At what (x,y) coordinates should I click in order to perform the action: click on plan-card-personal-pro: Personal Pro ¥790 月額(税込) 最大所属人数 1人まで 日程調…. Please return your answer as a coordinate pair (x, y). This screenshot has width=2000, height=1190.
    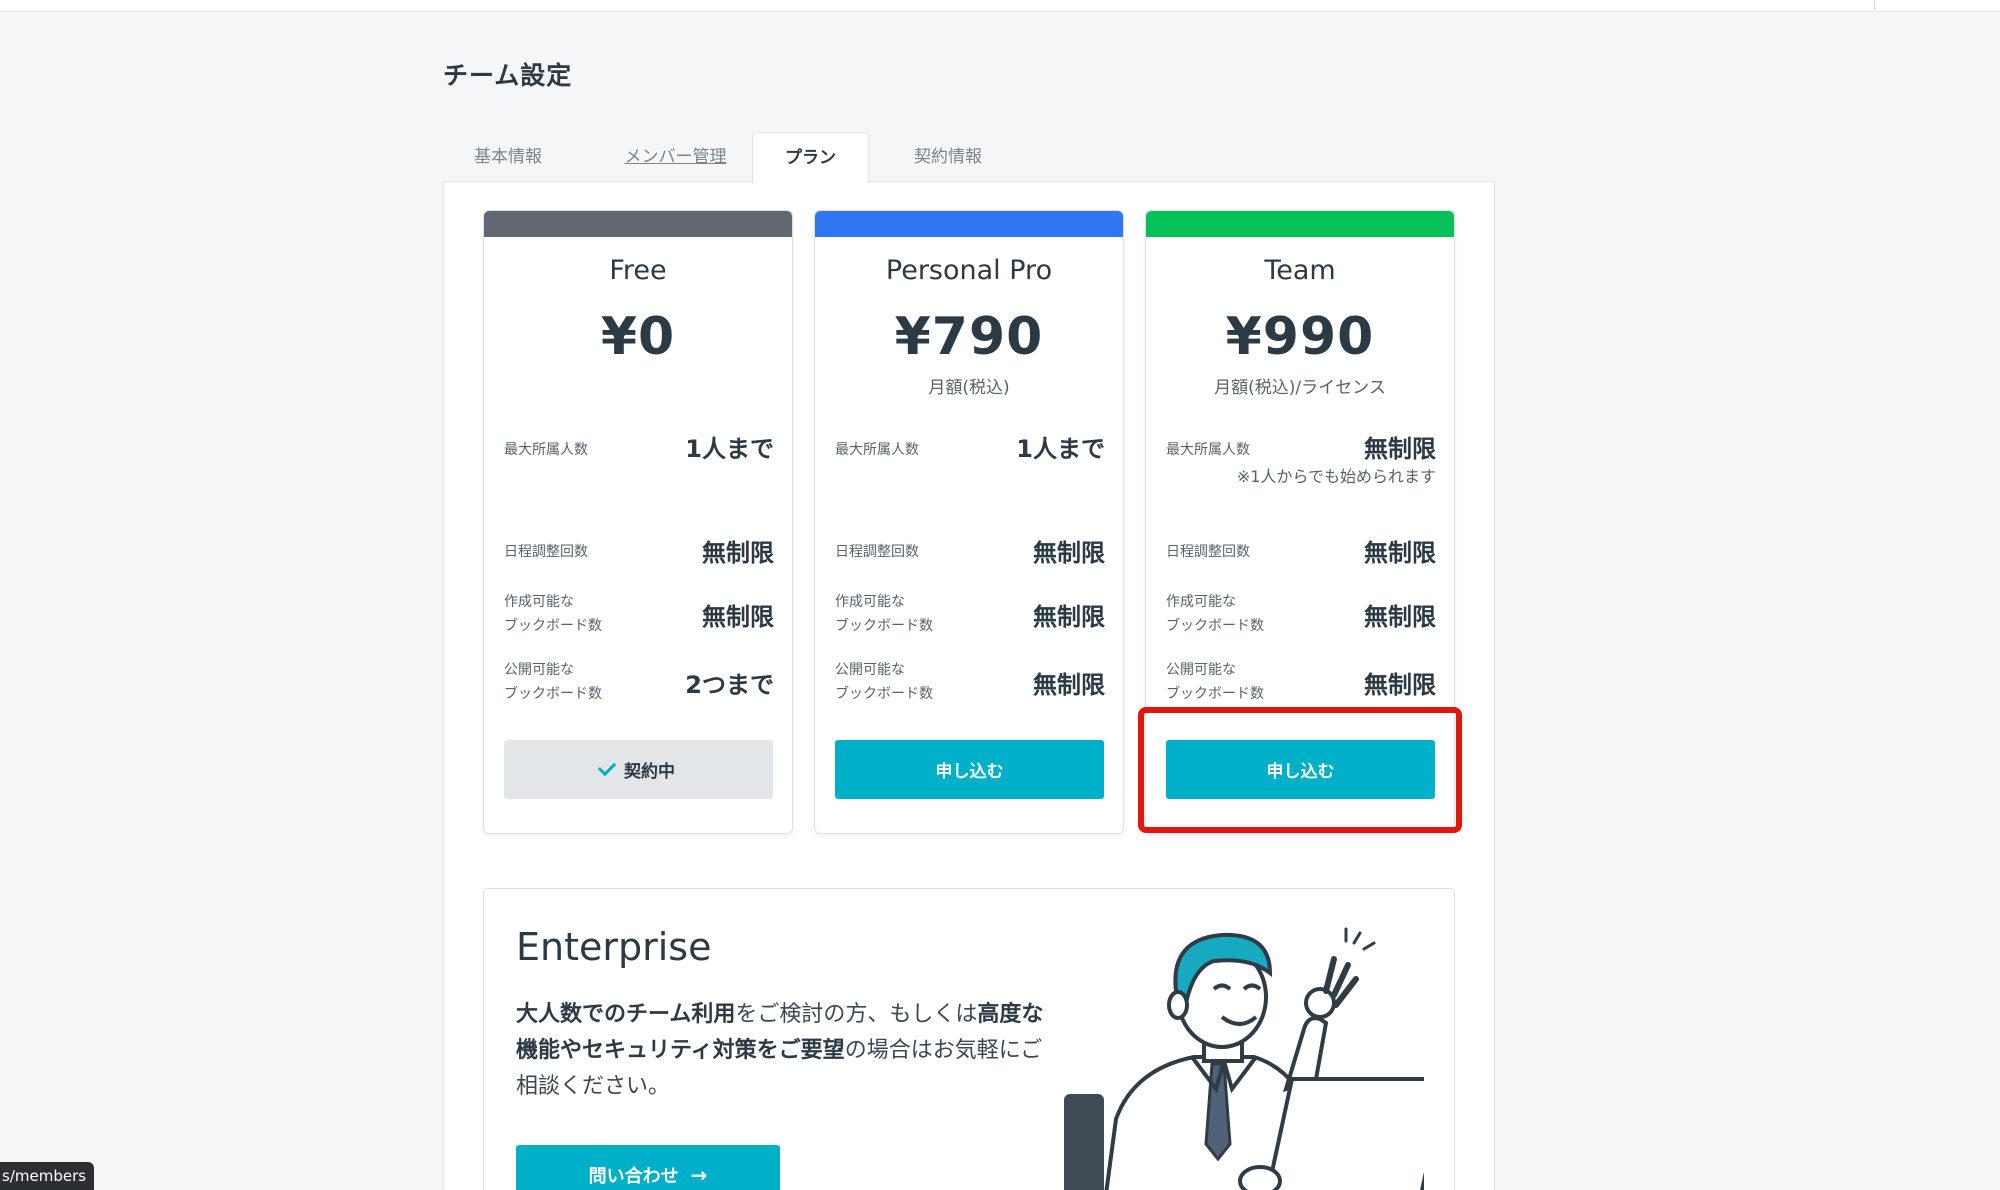
    Looking at the image, I should click on (969, 522).